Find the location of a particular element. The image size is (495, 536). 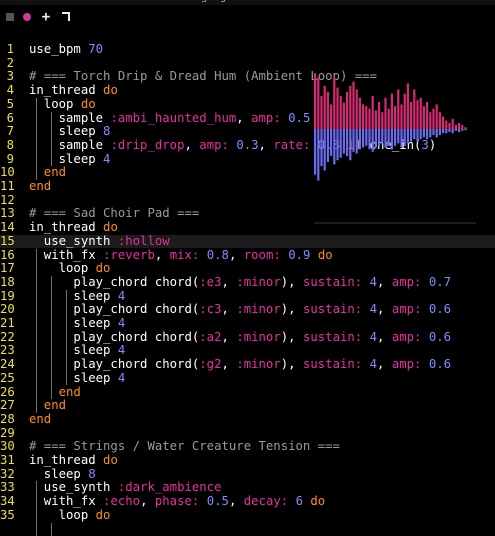

menu-item-view: View is located at coordinates (161, 1).